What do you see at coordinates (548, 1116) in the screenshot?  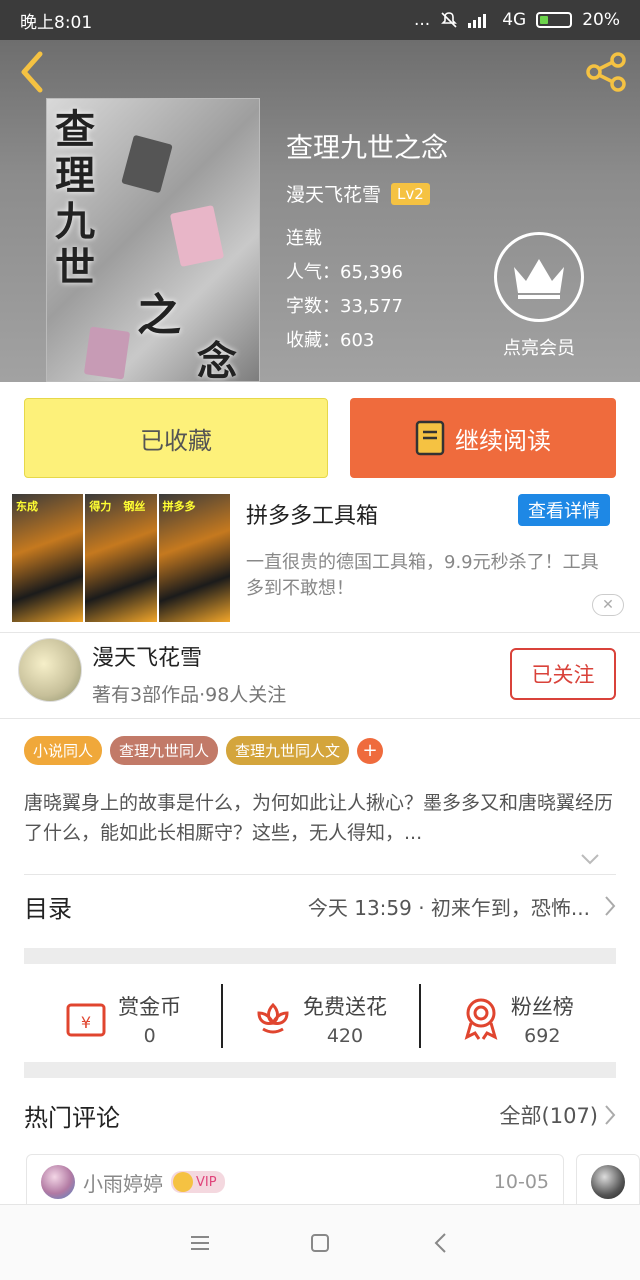 I see `all-comments-label: 全部(107)` at bounding box center [548, 1116].